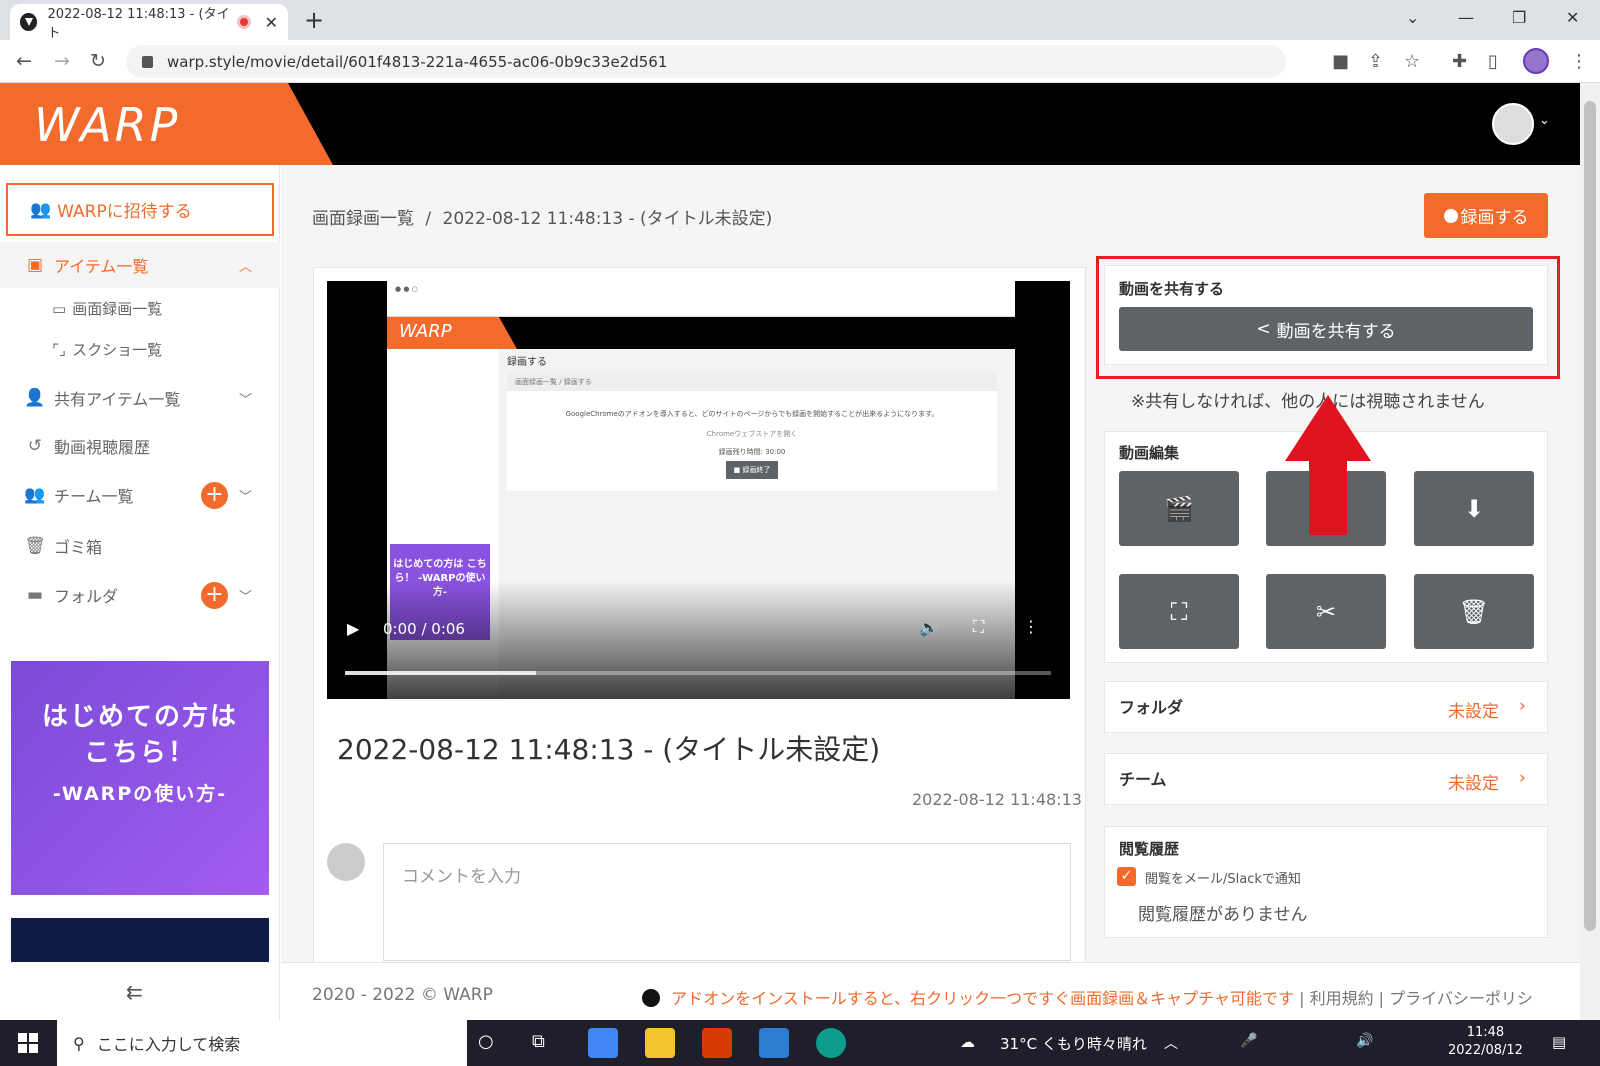 This screenshot has height=1066, width=1600. I want to click on delete-button: 🗑, so click(1474, 611).